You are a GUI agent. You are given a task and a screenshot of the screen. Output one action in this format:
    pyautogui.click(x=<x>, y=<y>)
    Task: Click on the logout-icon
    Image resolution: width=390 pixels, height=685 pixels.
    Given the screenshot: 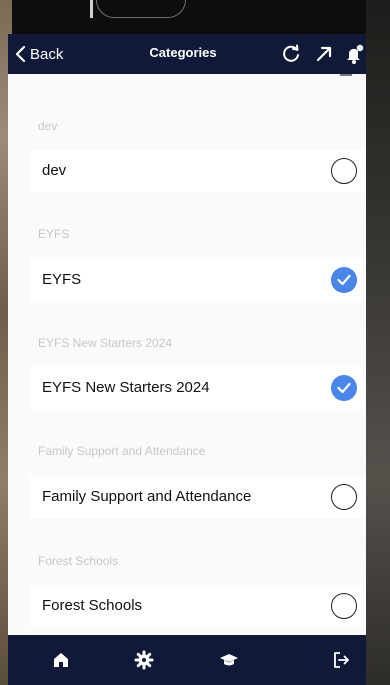 What is the action you would take?
    pyautogui.click(x=341, y=660)
    